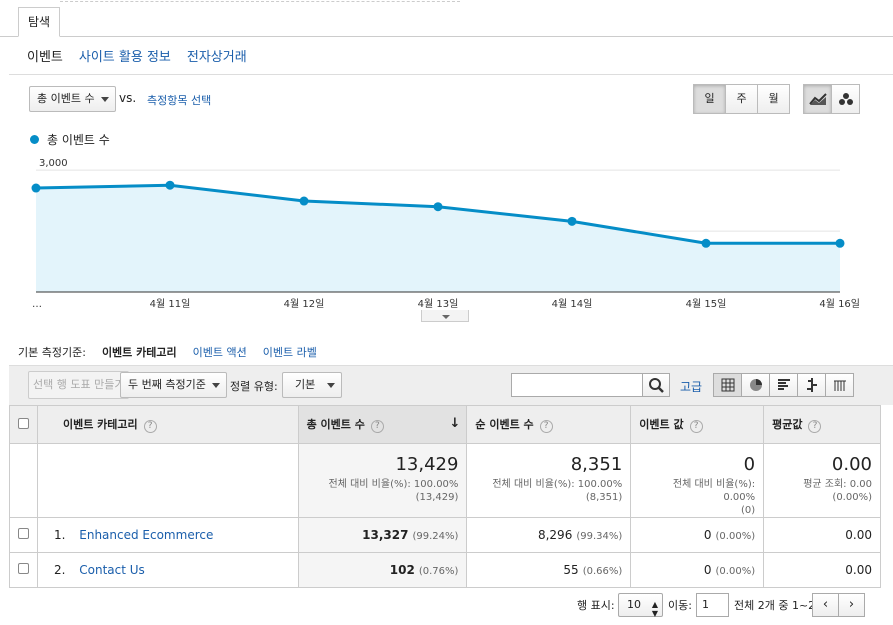  I want to click on report-subtabs: 이벤트 사이트 활용 정보 전자상거래, so click(137, 55).